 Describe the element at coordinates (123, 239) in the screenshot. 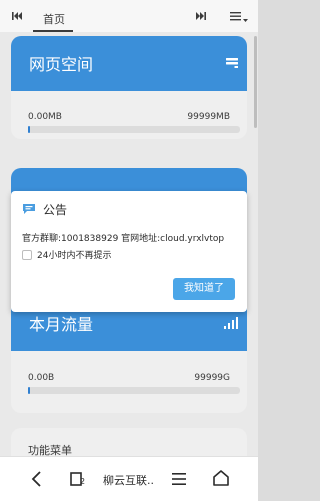

I see `dialog-message: 官方群聊:1001838929 官网地址:cloud.yrxlvtop` at that location.